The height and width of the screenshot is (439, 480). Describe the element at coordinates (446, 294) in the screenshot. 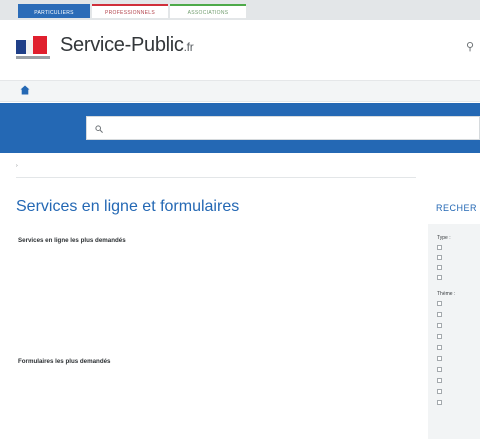

I see `filter-theme-heading: Thème :` at that location.